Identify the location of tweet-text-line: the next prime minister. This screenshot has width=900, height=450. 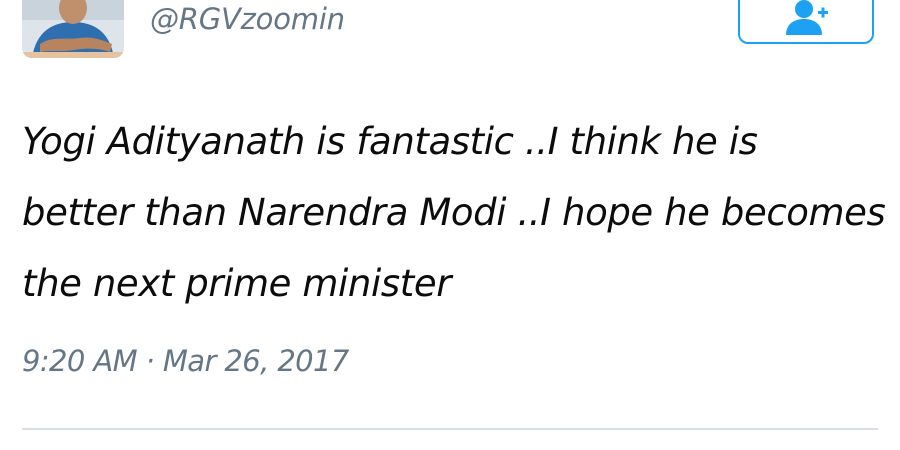
(237, 283).